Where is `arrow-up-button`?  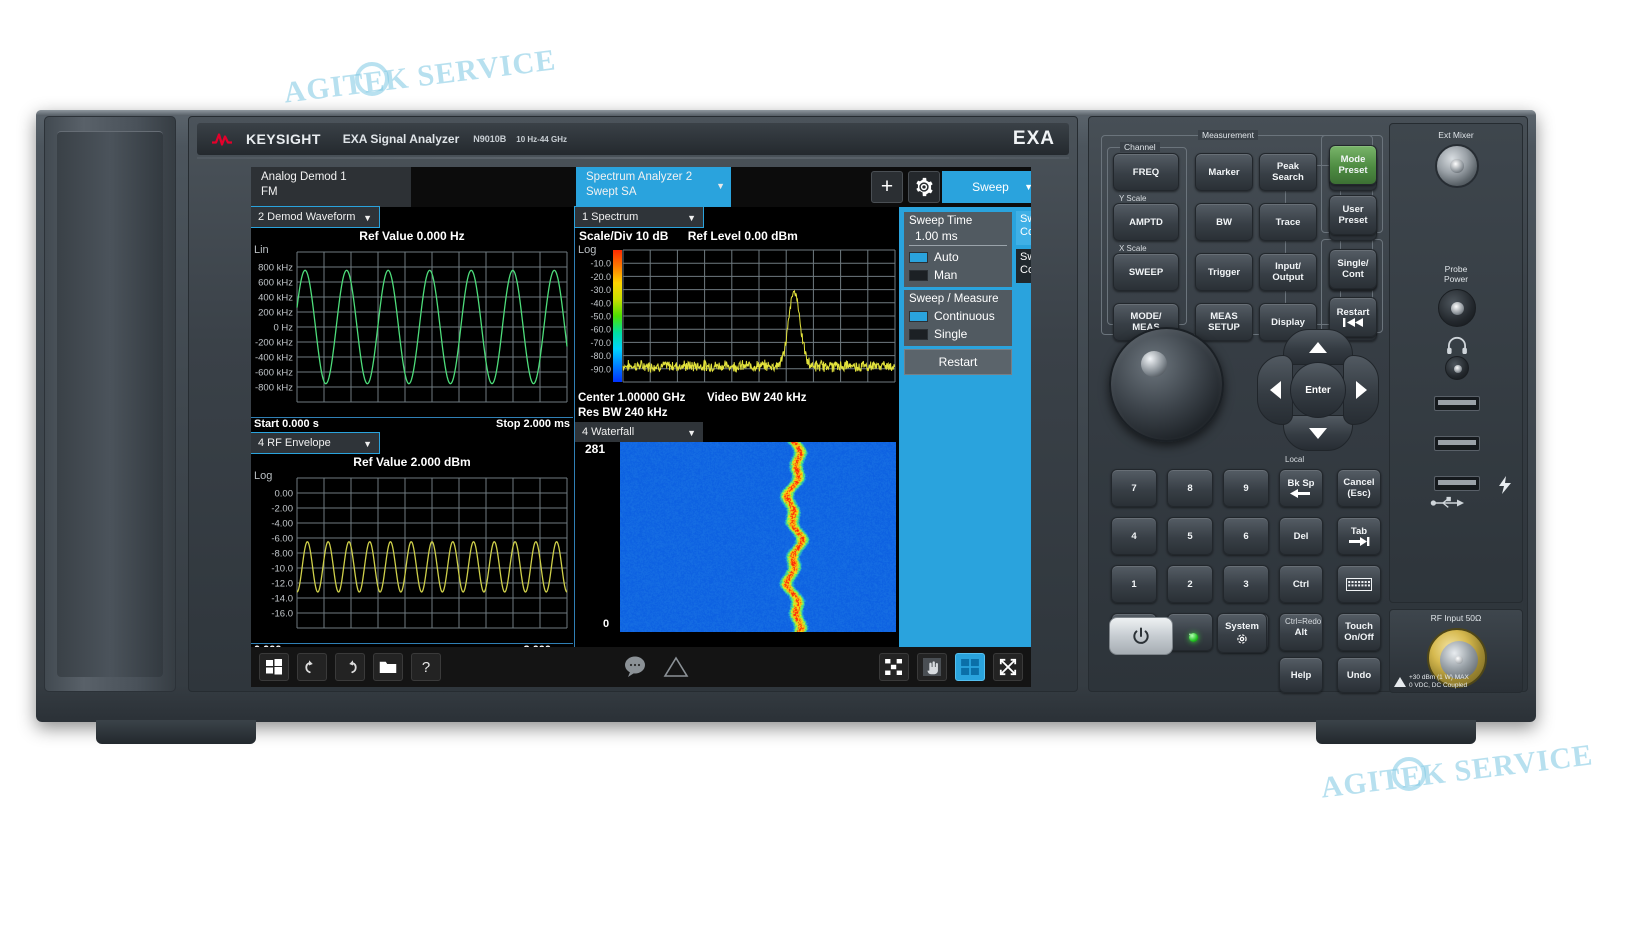 arrow-up-button is located at coordinates (1318, 347).